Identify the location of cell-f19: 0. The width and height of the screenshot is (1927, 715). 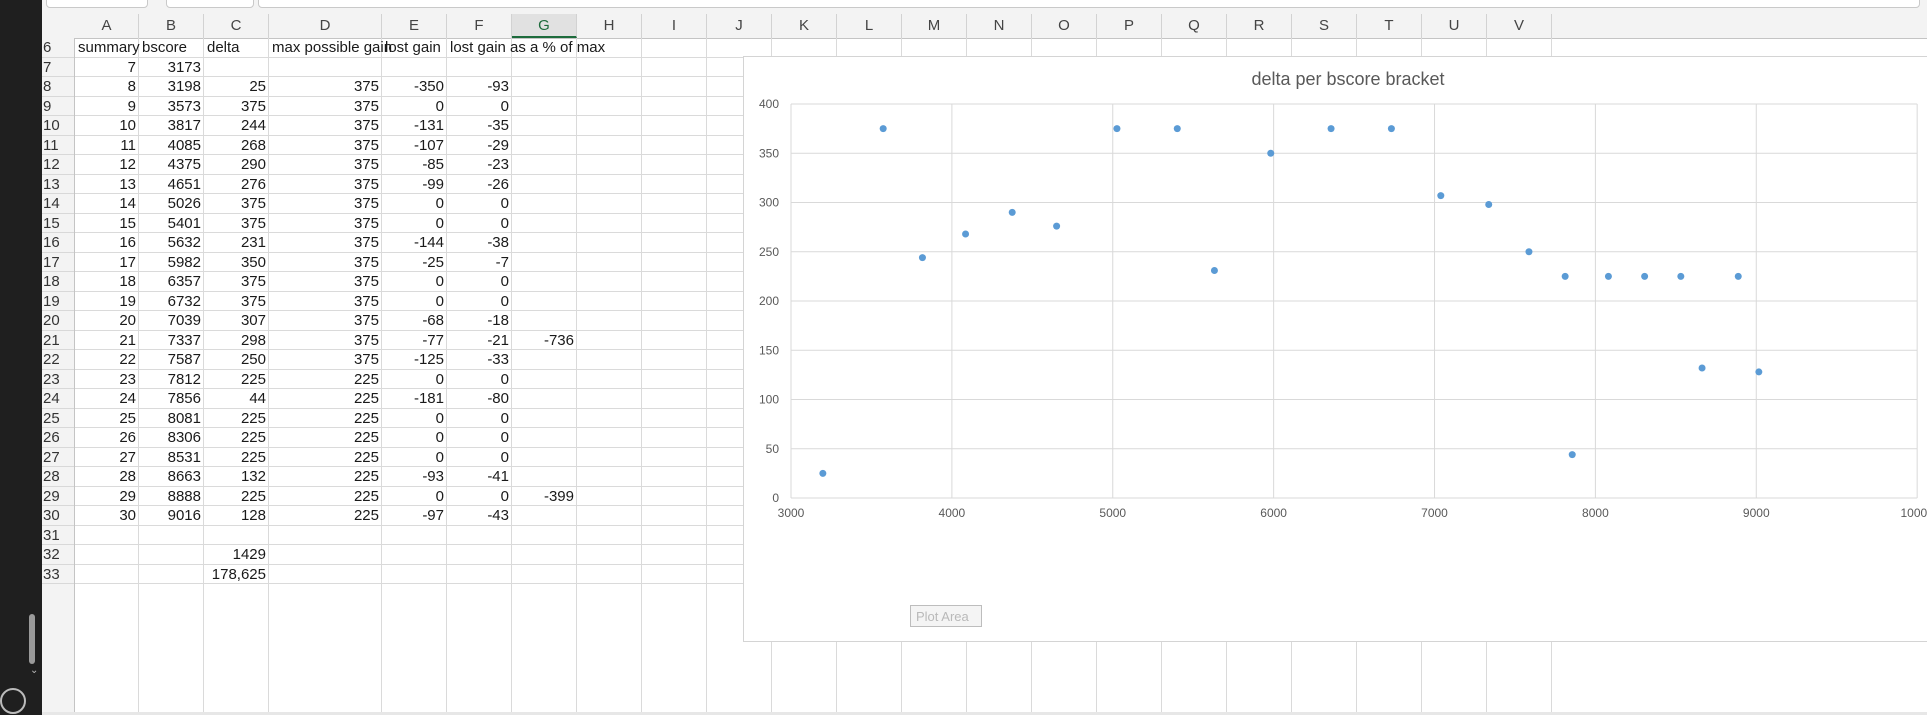
(479, 302).